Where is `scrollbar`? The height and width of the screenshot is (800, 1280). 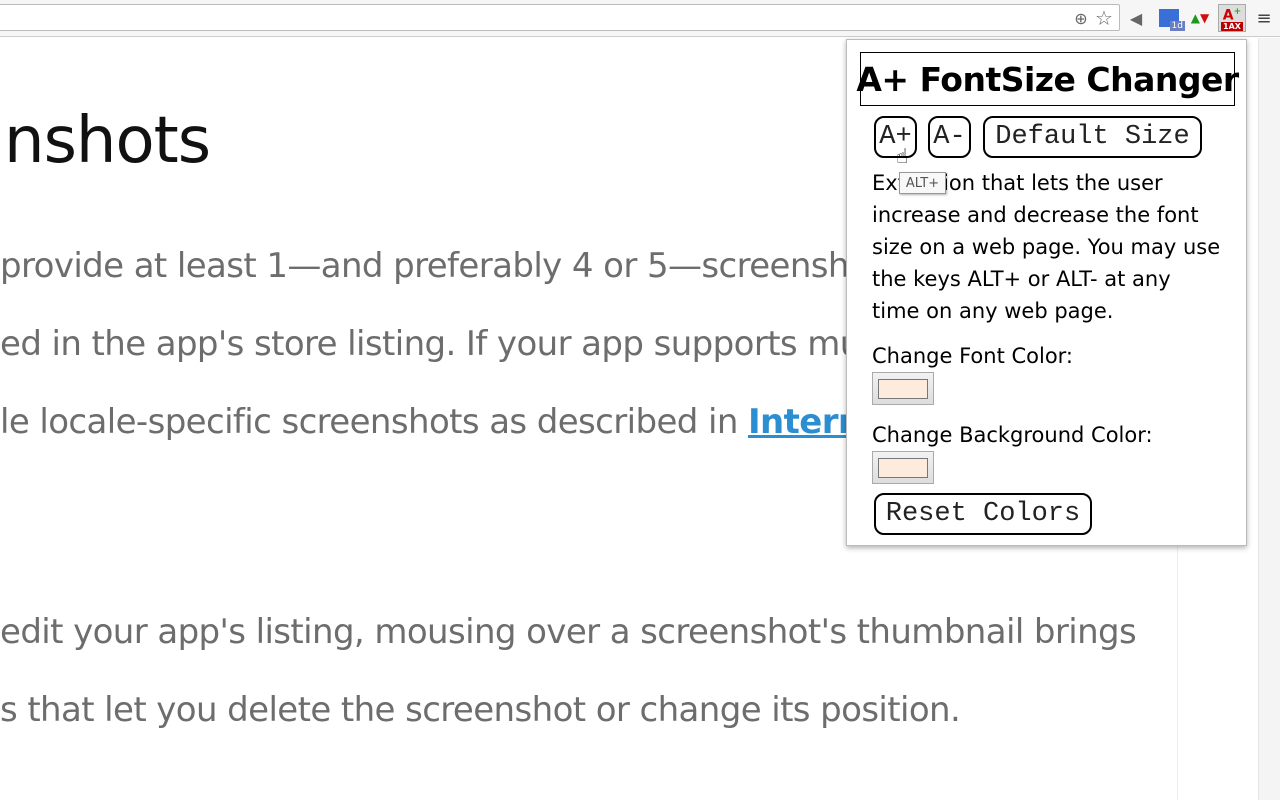 scrollbar is located at coordinates (1269, 419).